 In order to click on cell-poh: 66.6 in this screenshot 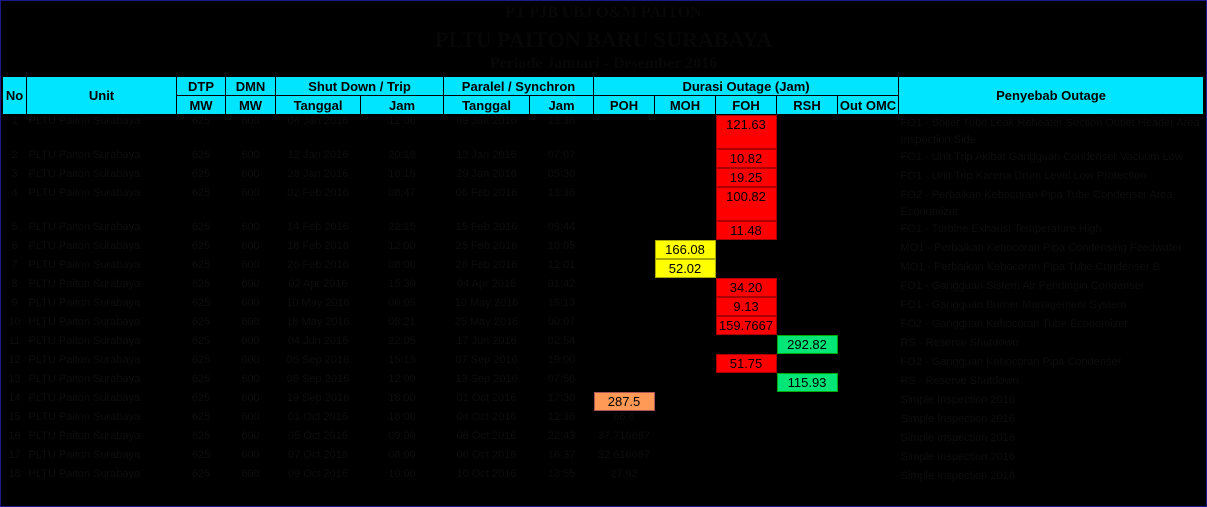, I will do `click(624, 417)`.